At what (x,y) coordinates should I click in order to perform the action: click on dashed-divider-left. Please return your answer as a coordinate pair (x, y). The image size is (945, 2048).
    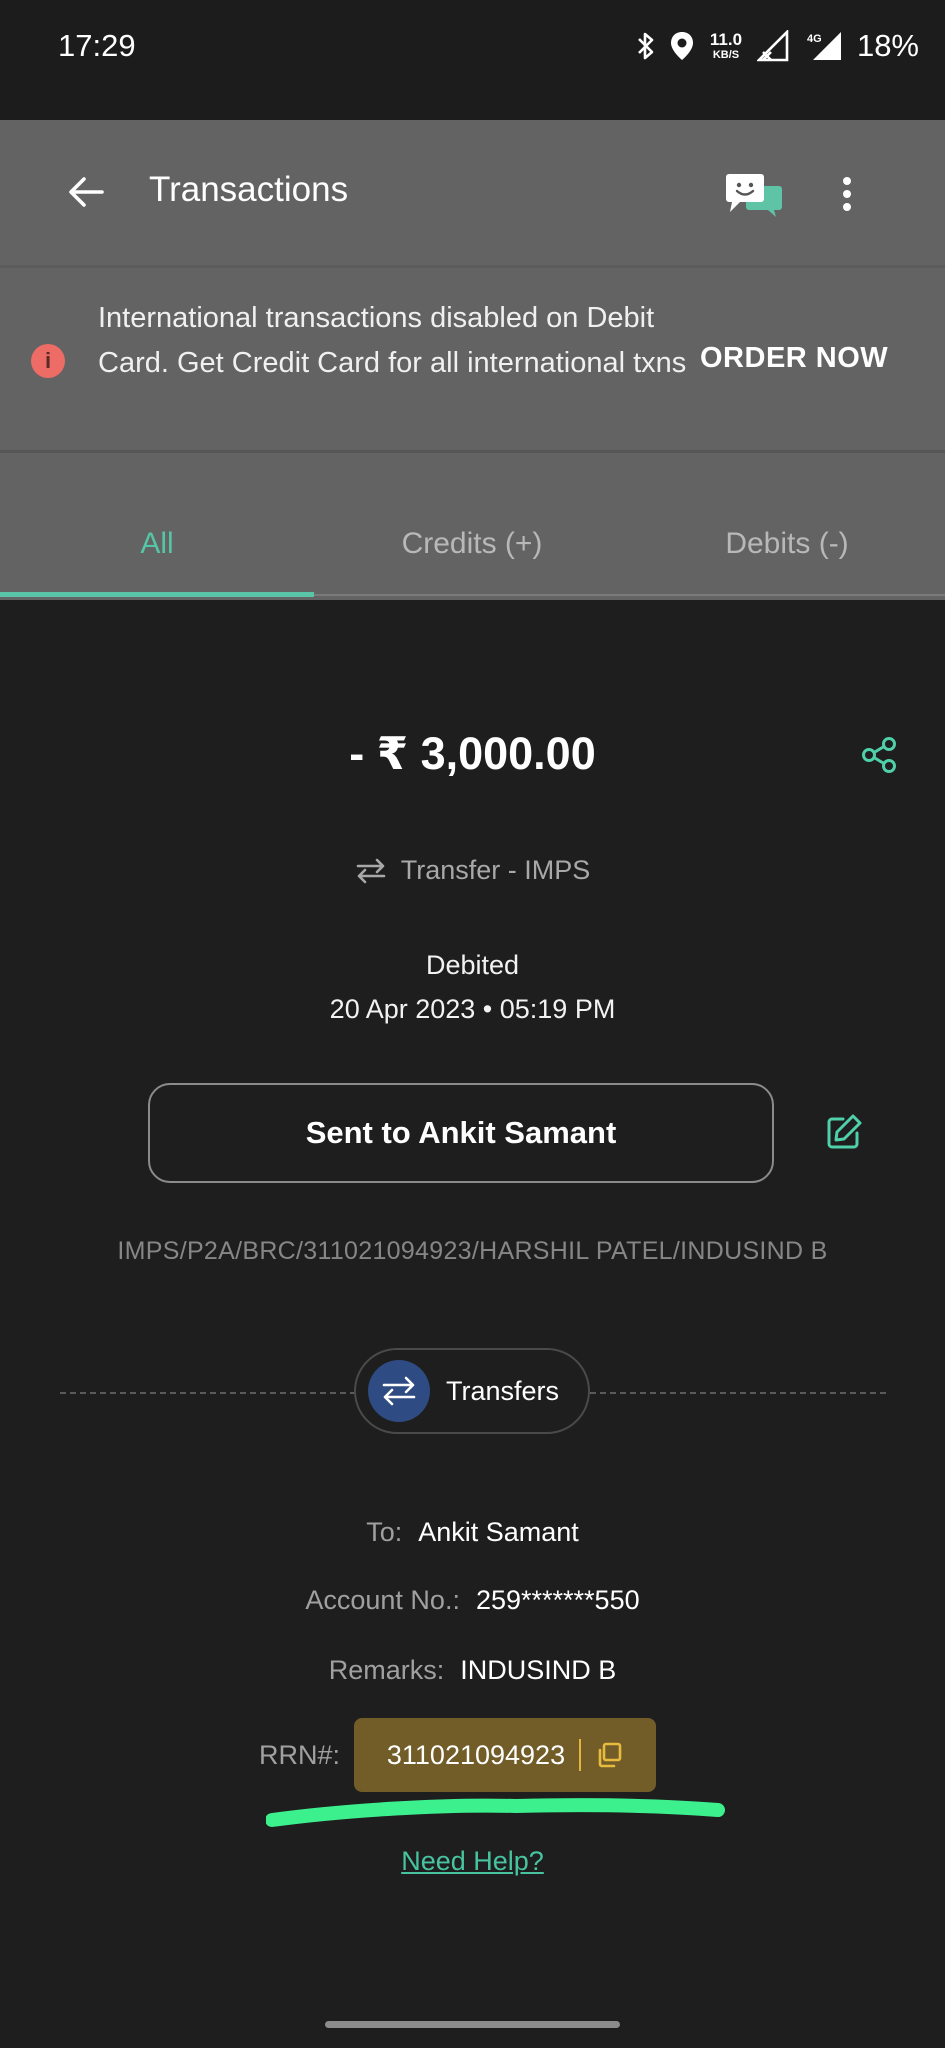
    Looking at the image, I should click on (208, 1393).